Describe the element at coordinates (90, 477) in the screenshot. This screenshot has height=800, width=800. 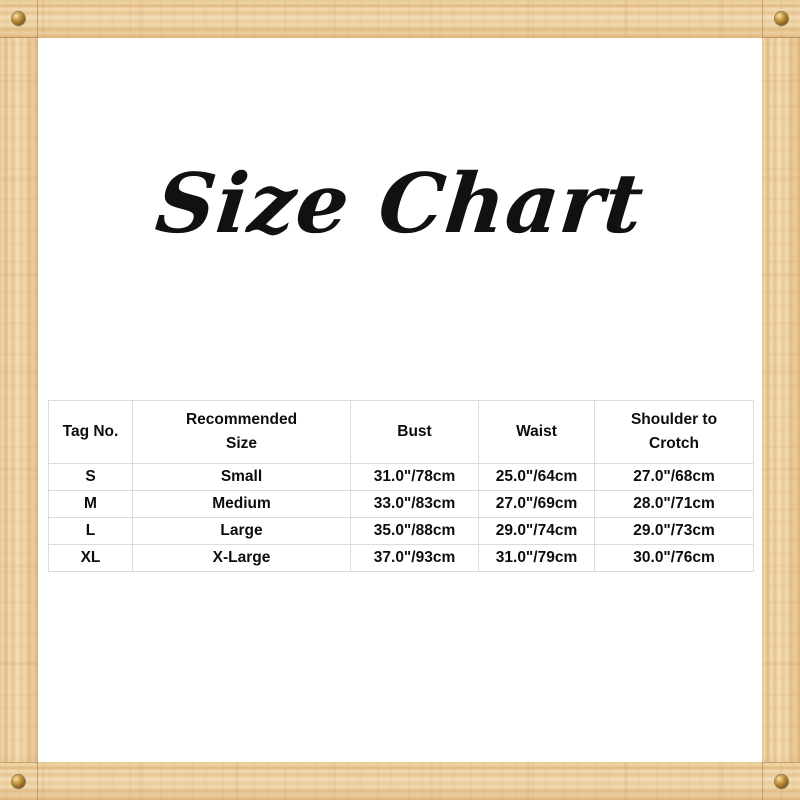
I see `cell-tag: S` at that location.